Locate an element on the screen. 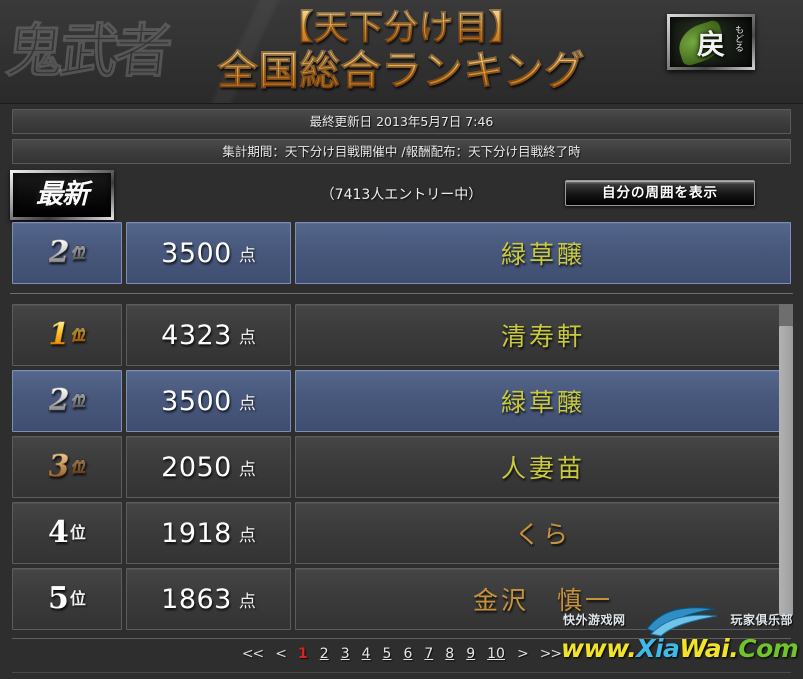 This screenshot has width=803, height=679. pagination-last: >> is located at coordinates (551, 654).